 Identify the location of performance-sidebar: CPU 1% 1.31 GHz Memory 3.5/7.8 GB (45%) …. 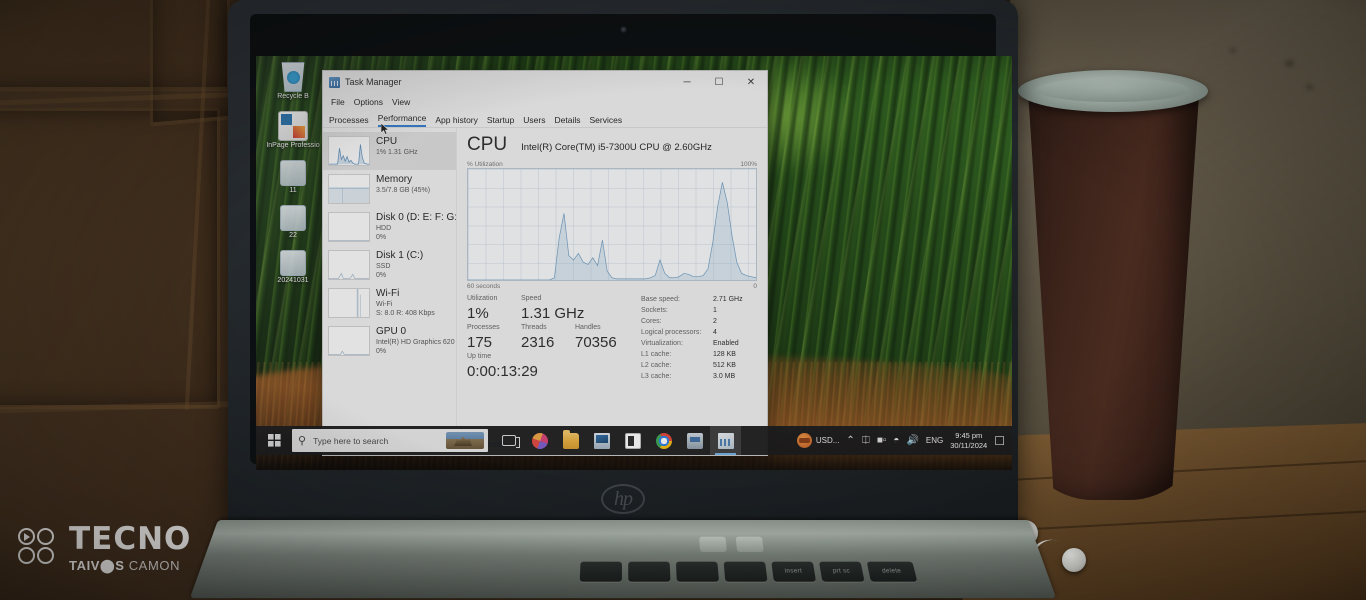
(390, 280).